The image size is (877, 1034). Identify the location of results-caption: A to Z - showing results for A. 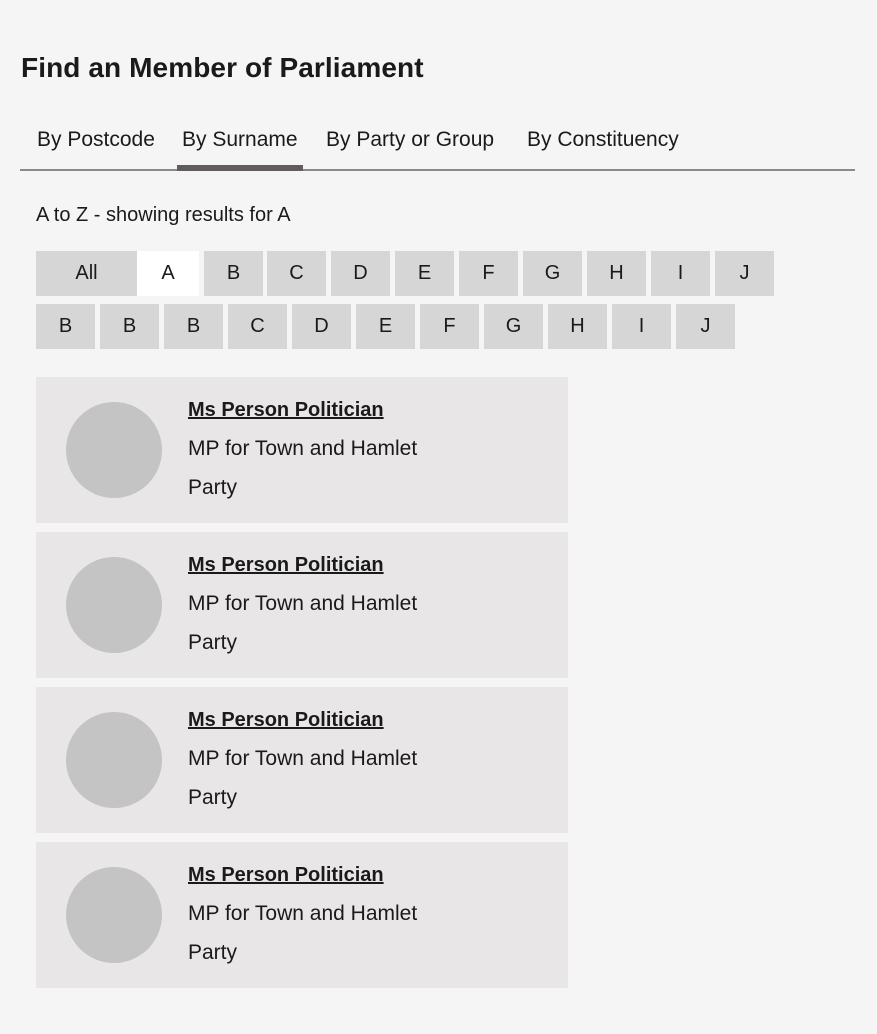
(163, 215).